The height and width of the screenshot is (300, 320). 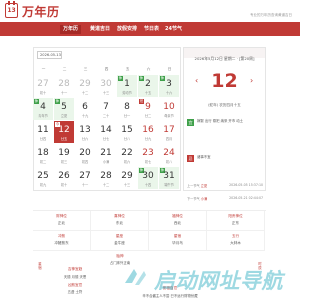 I want to click on calendar-day: 20 初四, so click(x=85, y=155).